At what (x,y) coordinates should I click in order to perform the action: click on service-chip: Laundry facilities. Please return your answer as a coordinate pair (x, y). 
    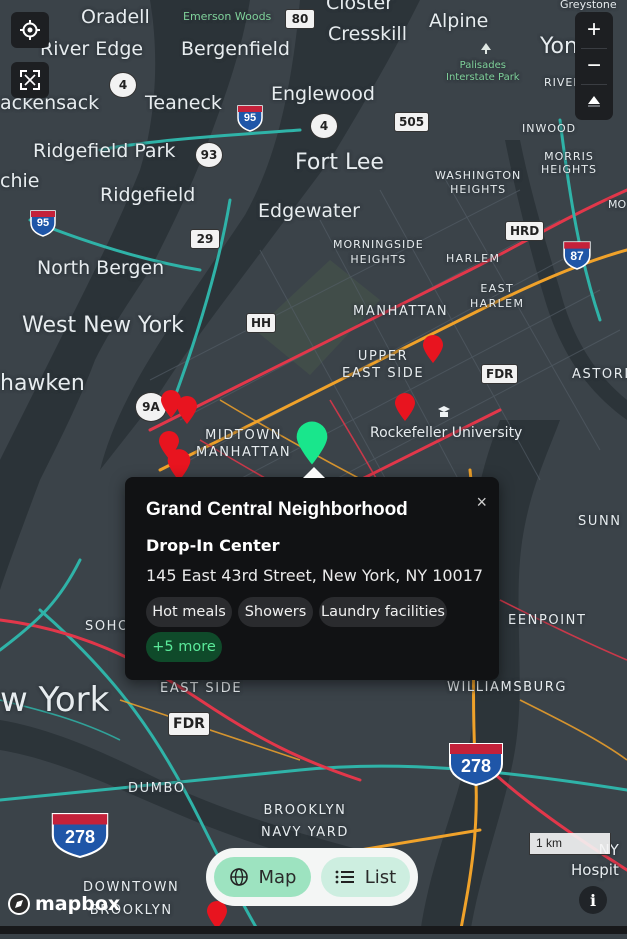
    Looking at the image, I should click on (383, 612).